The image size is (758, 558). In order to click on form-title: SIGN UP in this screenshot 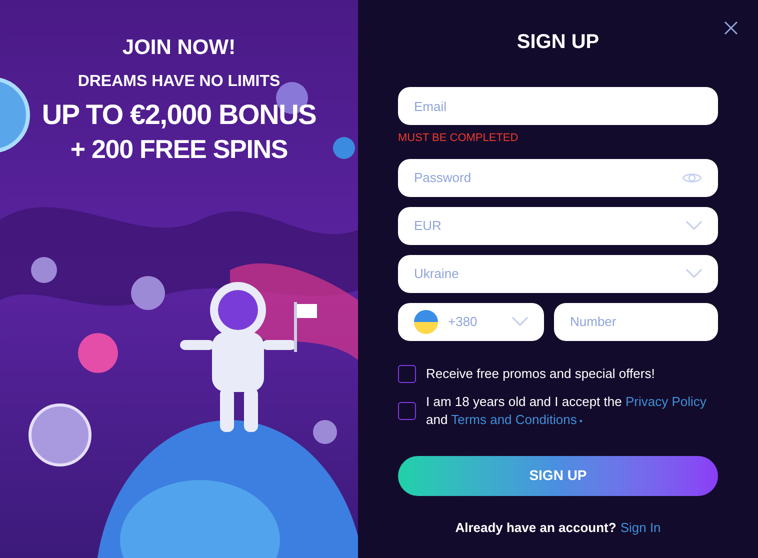, I will do `click(558, 42)`.